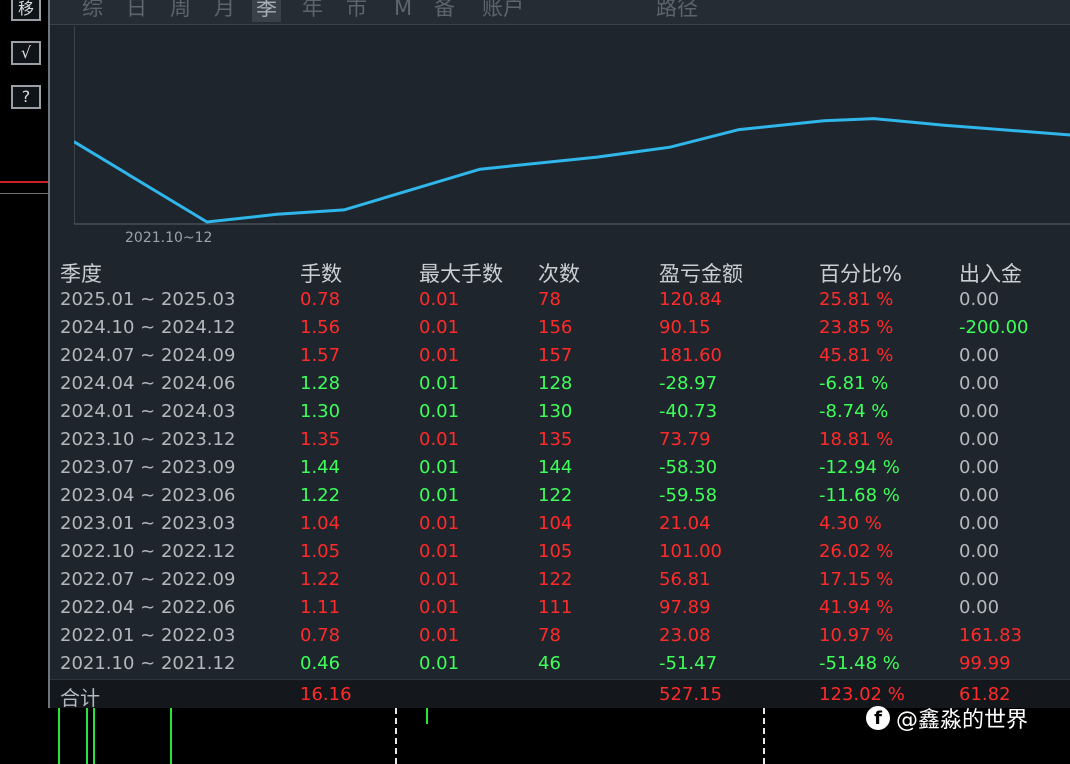 This screenshot has width=1070, height=764. What do you see at coordinates (81, 274) in the screenshot?
I see `header-quarter: 季度` at bounding box center [81, 274].